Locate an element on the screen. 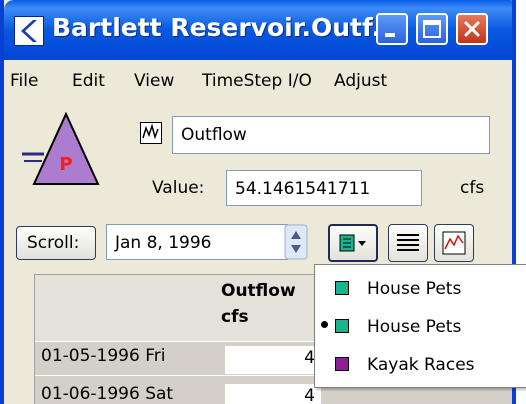 The image size is (526, 404). menu-adjust: Adjust is located at coordinates (360, 81).